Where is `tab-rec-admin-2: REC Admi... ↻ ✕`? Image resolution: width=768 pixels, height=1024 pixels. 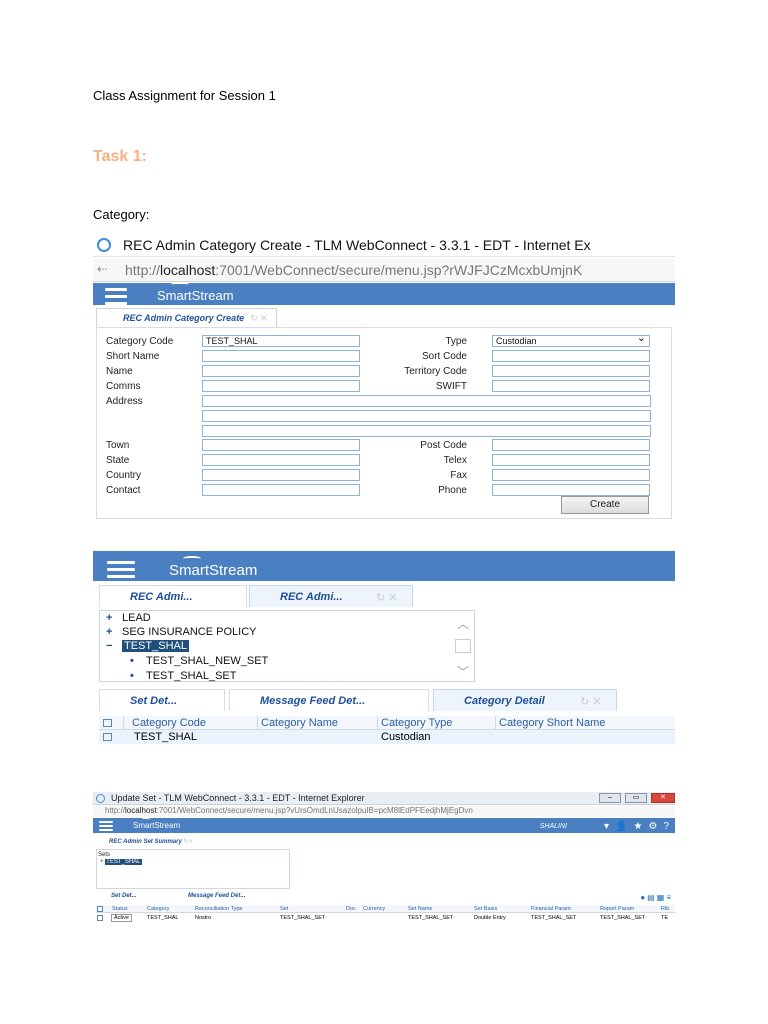
tab-rec-admin-2: REC Admi... ↻ ✕ is located at coordinates (331, 596).